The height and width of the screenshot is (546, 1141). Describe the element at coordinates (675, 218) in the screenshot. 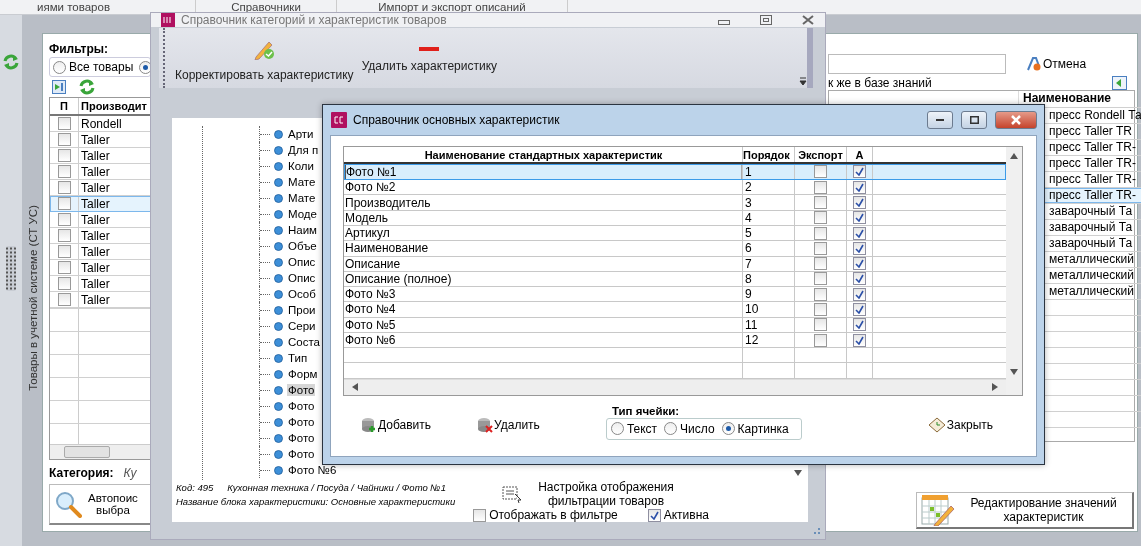

I see `table-row: Модель 4` at that location.